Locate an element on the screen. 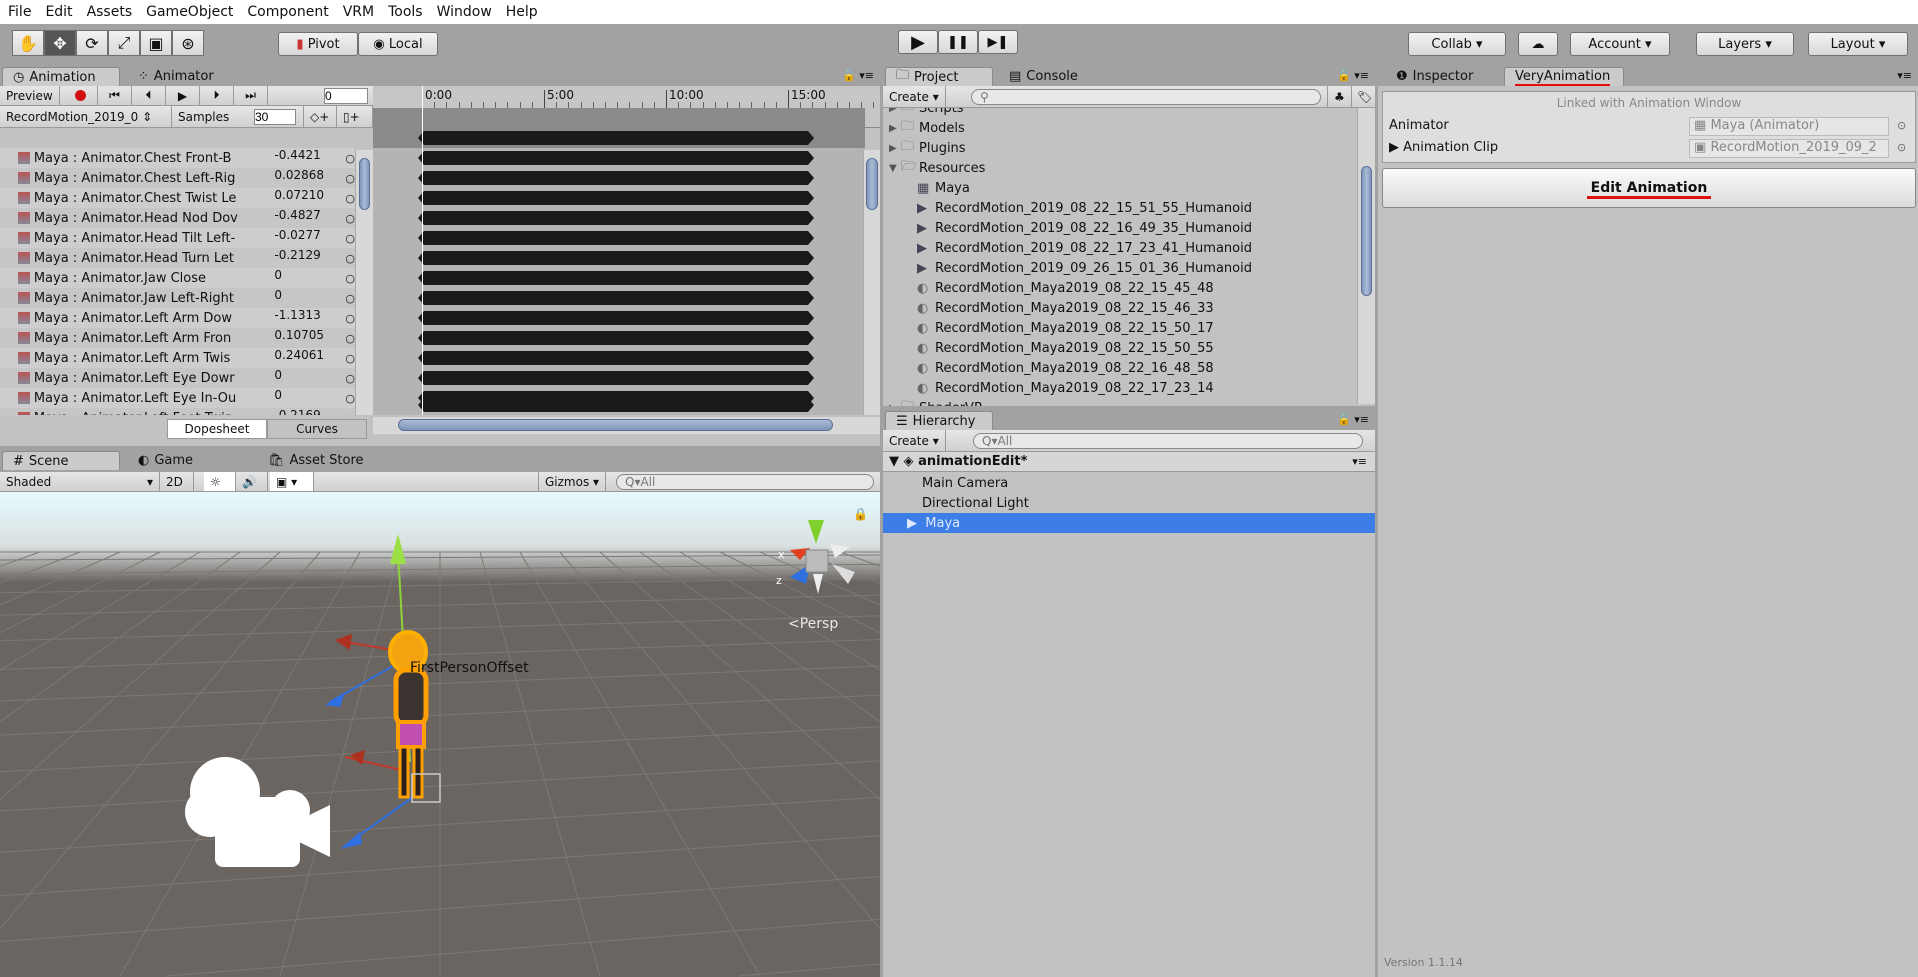 The height and width of the screenshot is (977, 1918). frame-input is located at coordinates (346, 96).